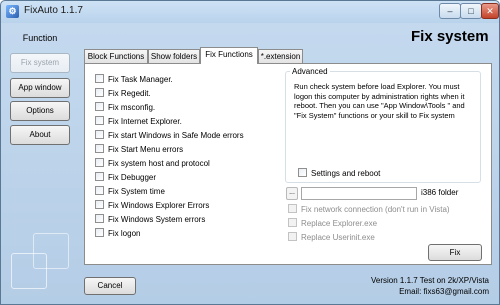 Image resolution: width=500 pixels, height=305 pixels. What do you see at coordinates (132, 177) in the screenshot?
I see `checkbox-label: Fix Debugger` at bounding box center [132, 177].